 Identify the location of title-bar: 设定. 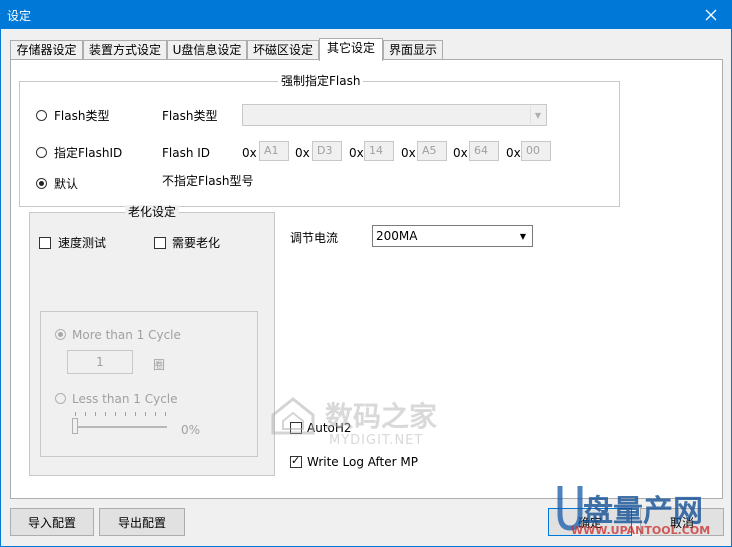
(366, 15).